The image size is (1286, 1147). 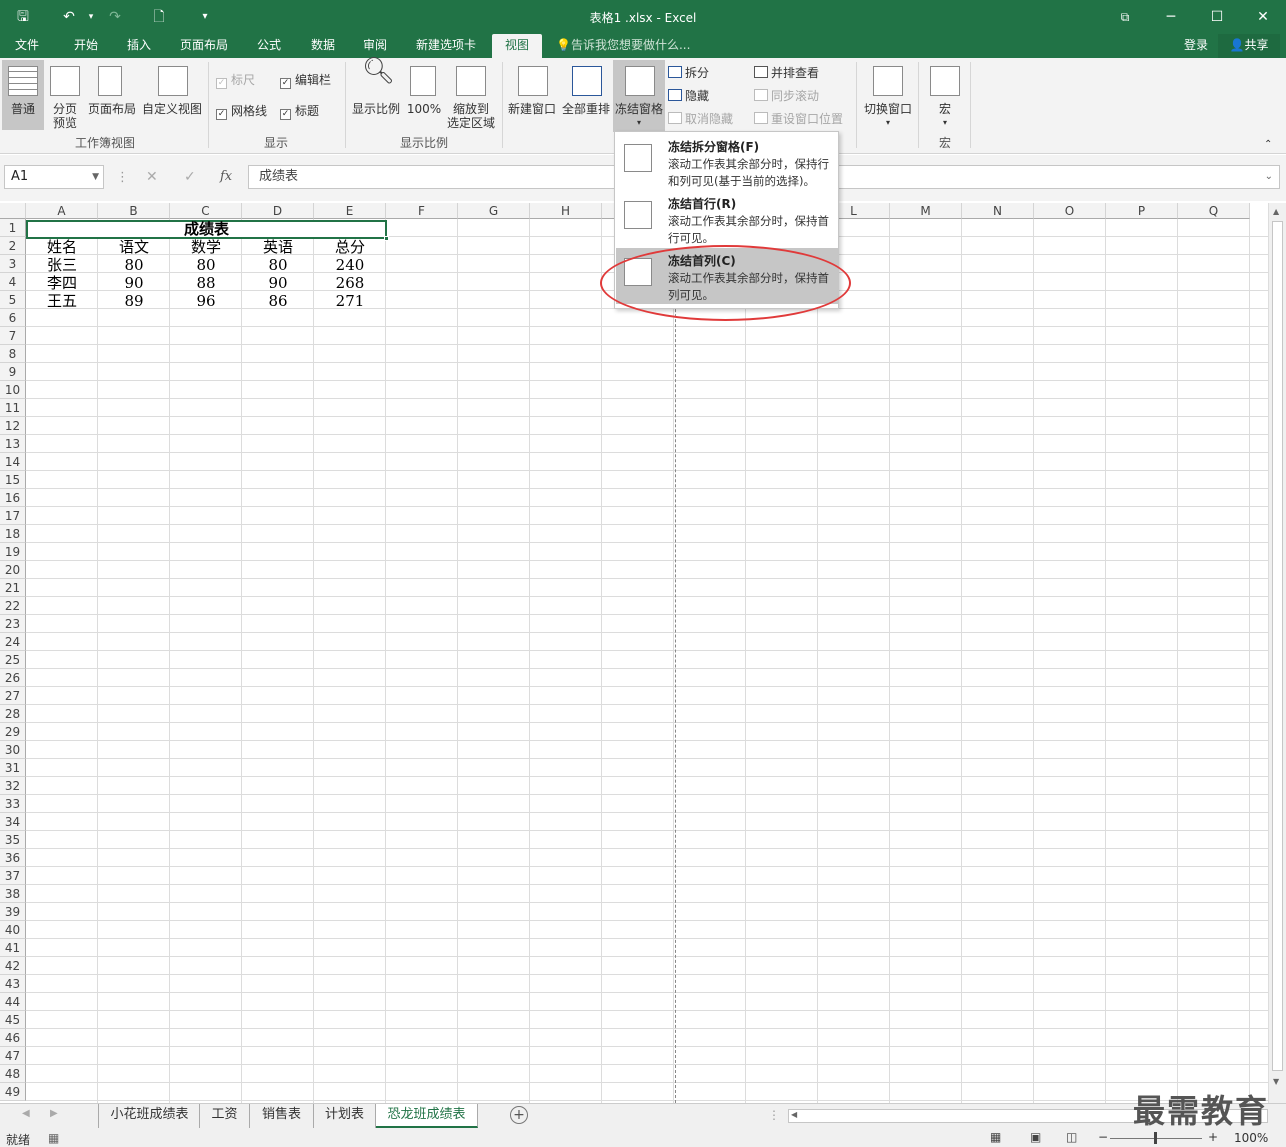 I want to click on macros-button: 宏 ▾, so click(x=945, y=95).